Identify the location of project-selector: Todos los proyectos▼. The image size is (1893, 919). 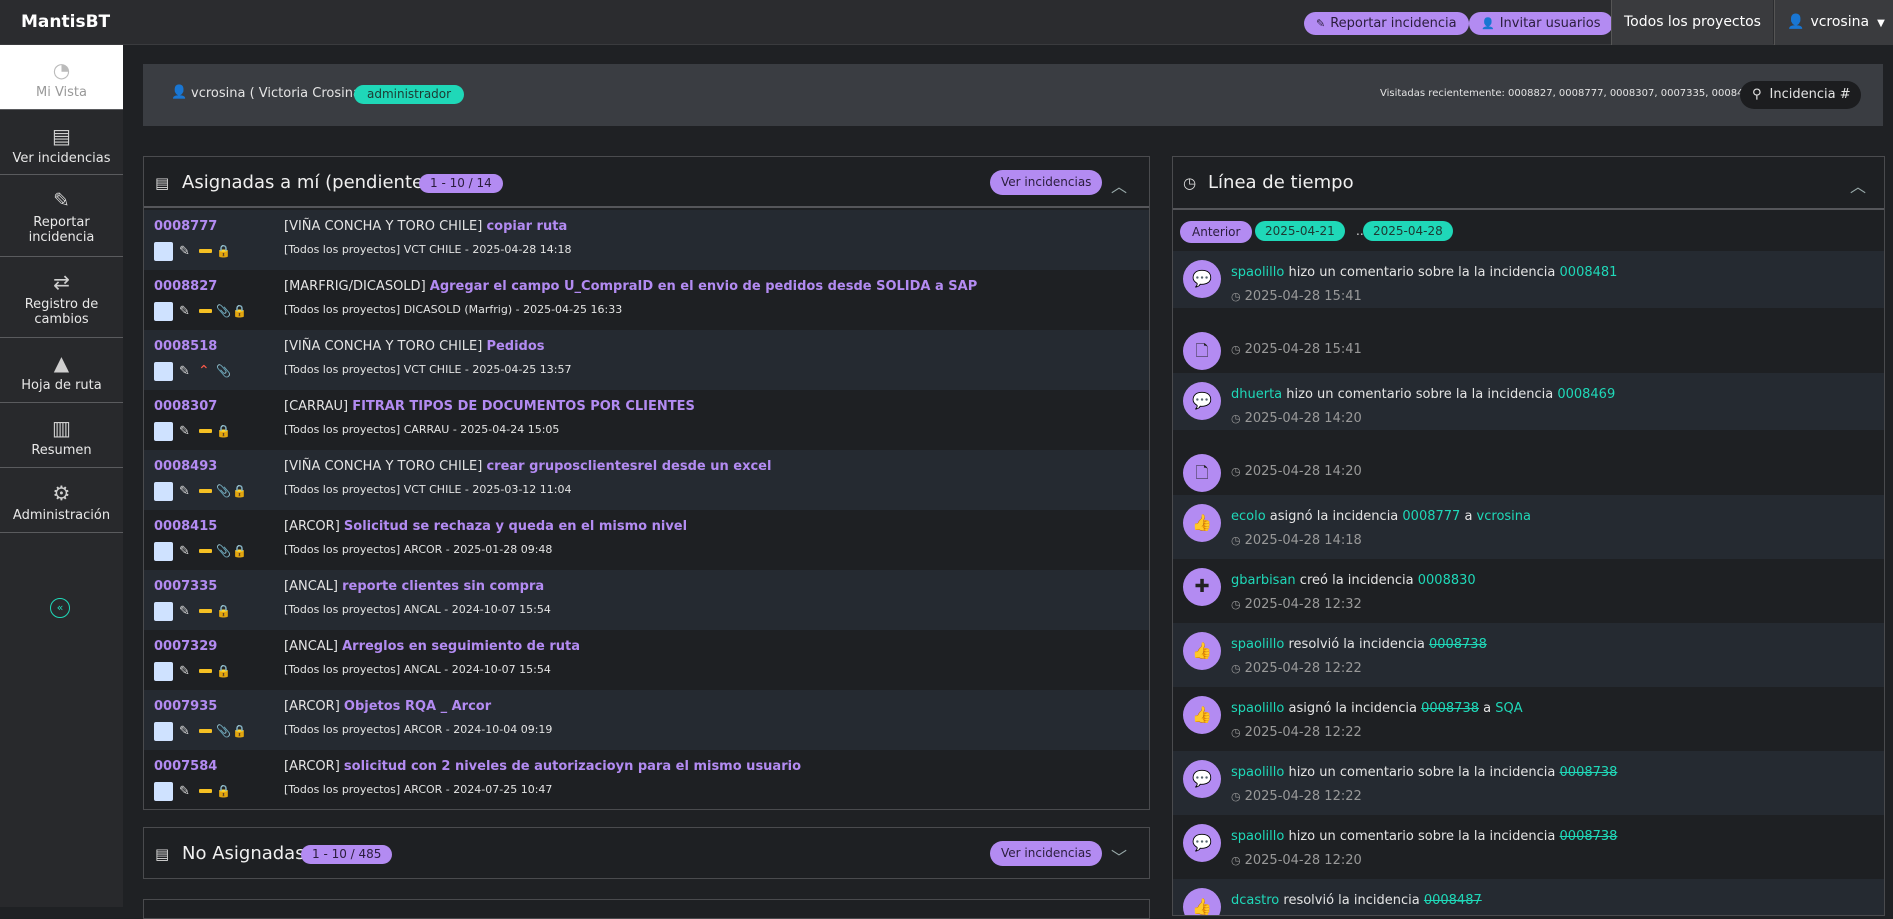
(1692, 37).